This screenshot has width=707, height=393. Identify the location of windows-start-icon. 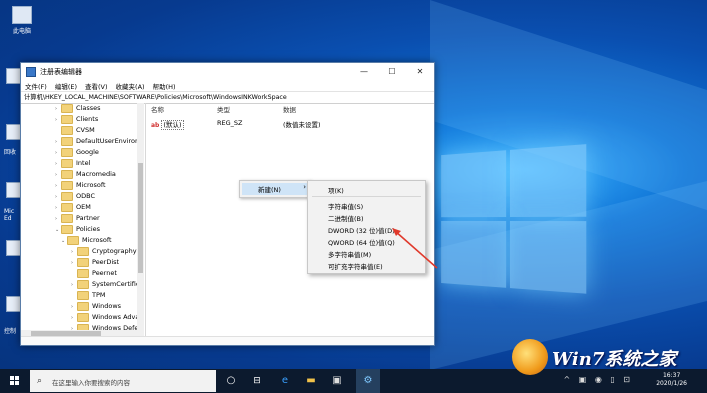
(15, 381).